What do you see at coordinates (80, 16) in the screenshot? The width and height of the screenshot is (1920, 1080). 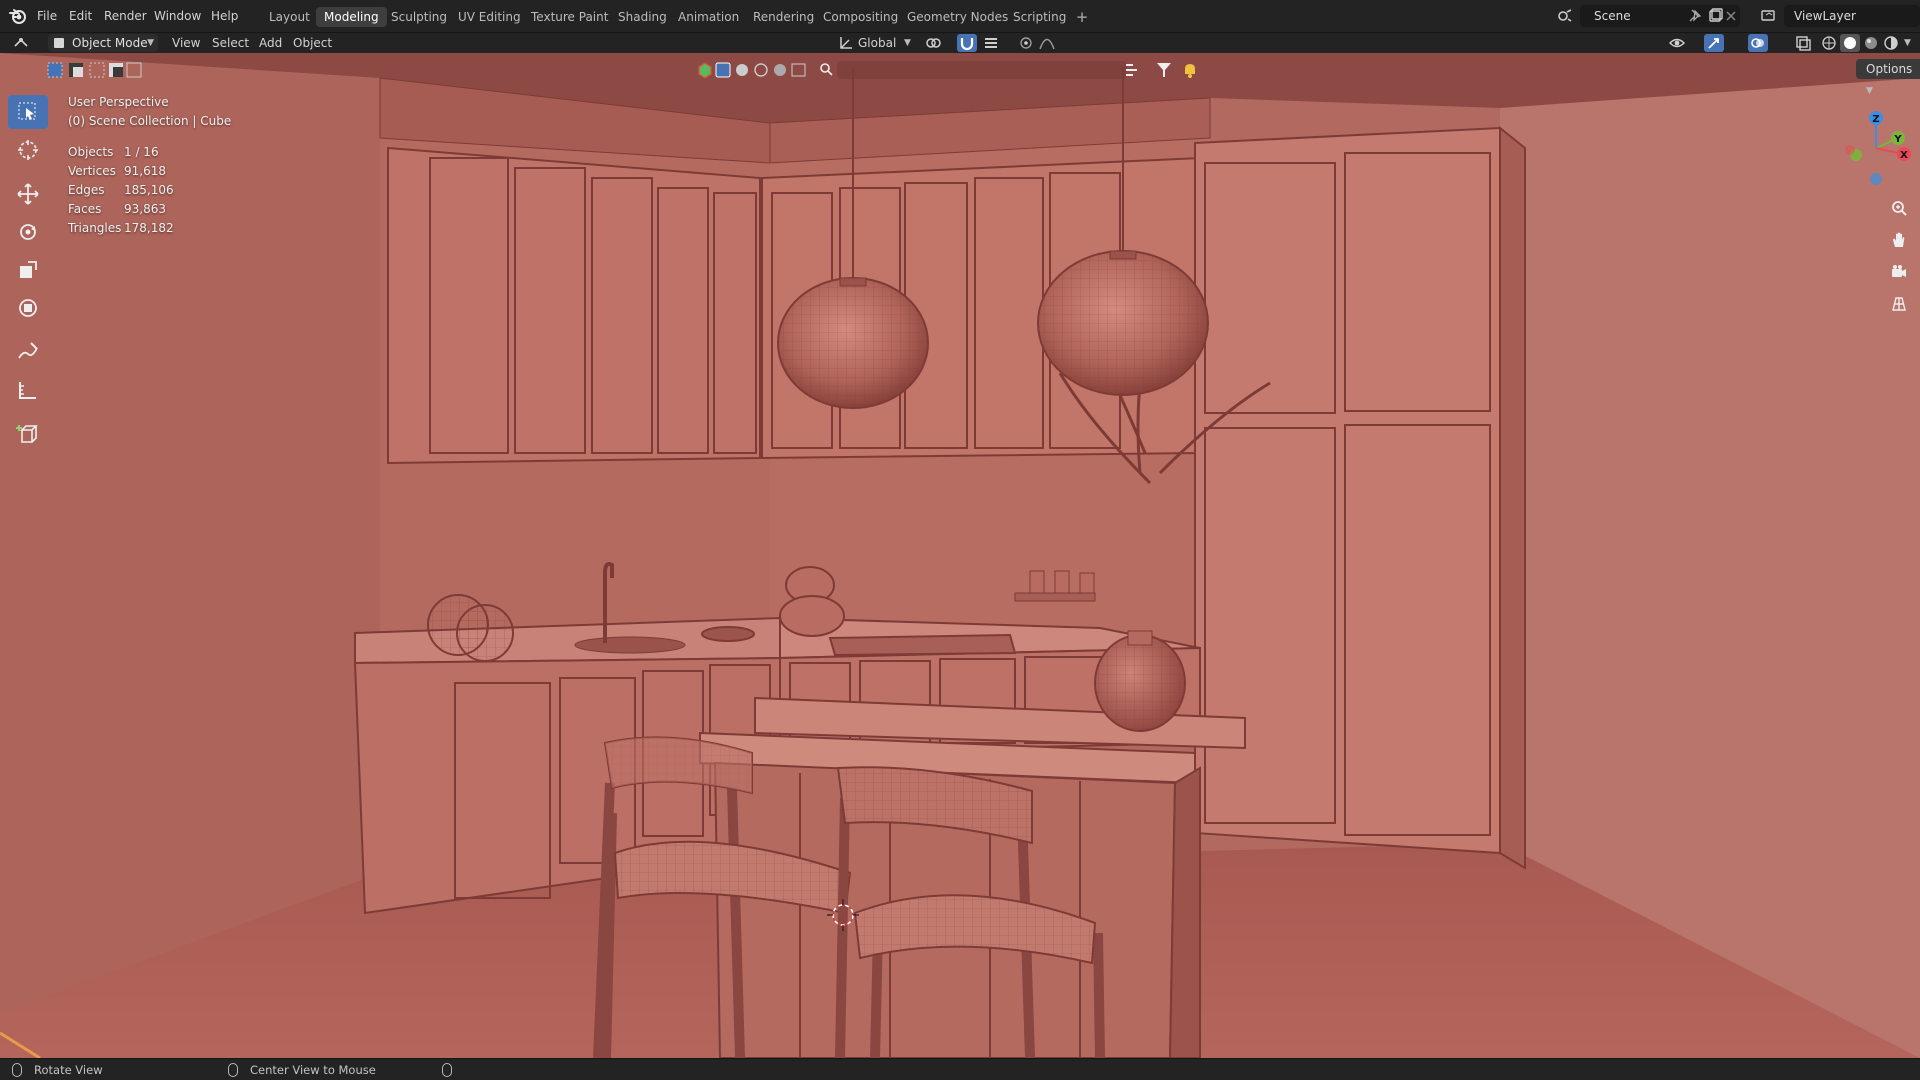 I see `menu-edit: Edit` at bounding box center [80, 16].